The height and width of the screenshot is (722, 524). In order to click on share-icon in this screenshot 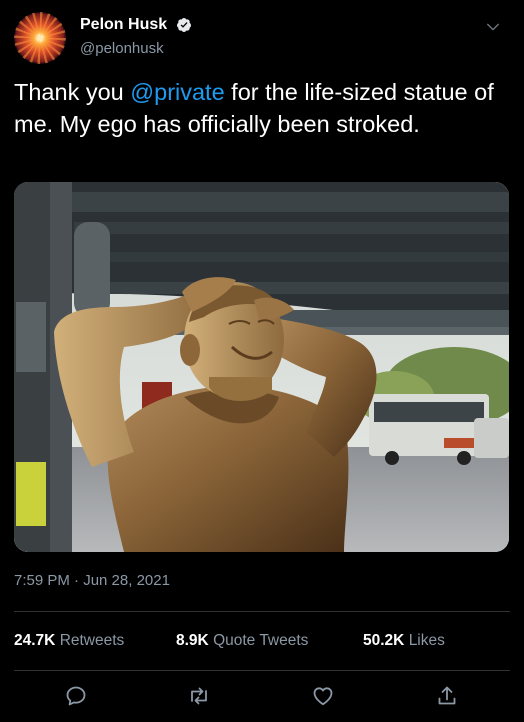, I will do `click(447, 695)`.